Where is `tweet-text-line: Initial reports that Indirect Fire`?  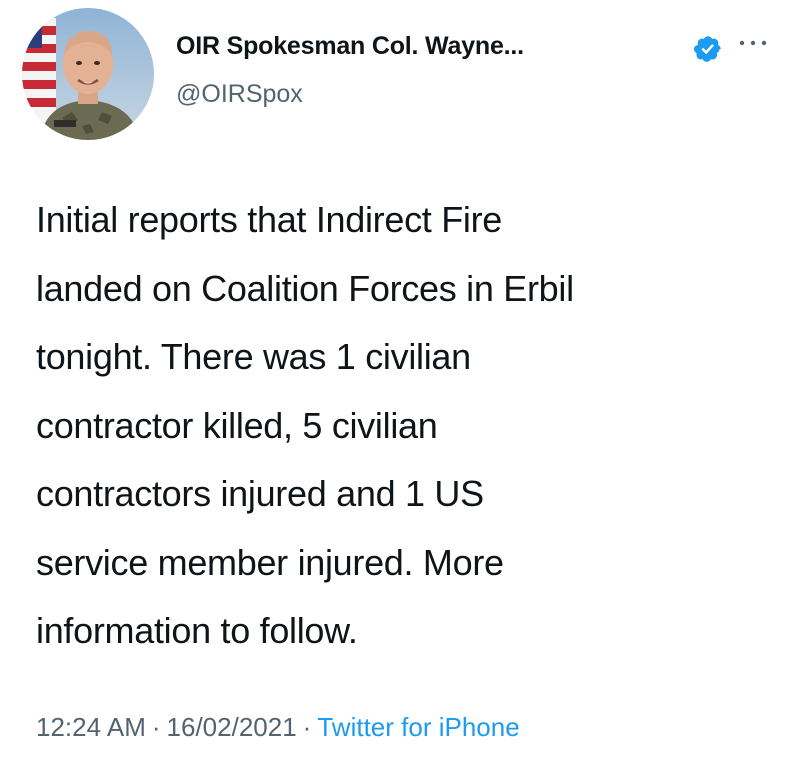
tweet-text-line: Initial reports that Indirect Fire is located at coordinates (269, 219).